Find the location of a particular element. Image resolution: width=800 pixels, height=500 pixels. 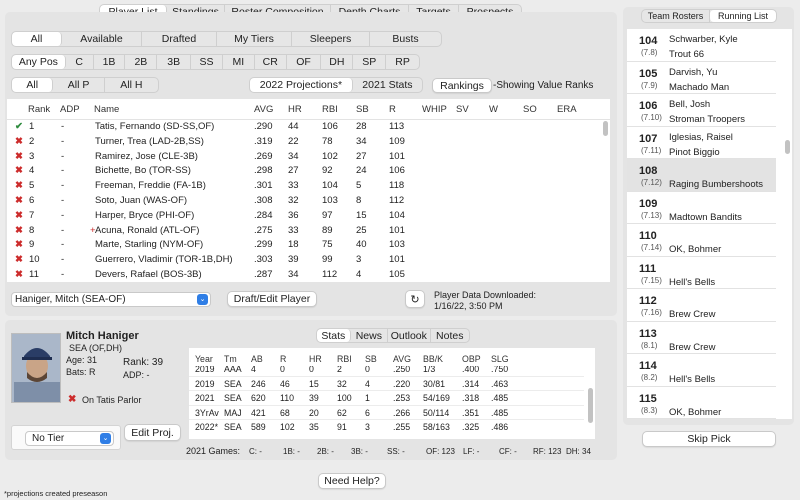

pick-item: 104 (7.8) Schwarber, Kyle Trout 66 is located at coordinates (701, 45).